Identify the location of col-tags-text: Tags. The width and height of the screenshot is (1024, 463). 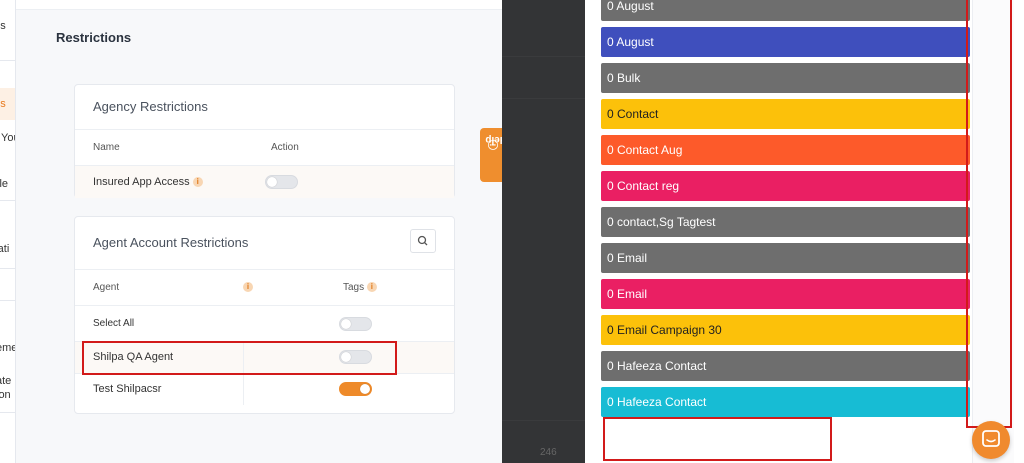
(354, 287).